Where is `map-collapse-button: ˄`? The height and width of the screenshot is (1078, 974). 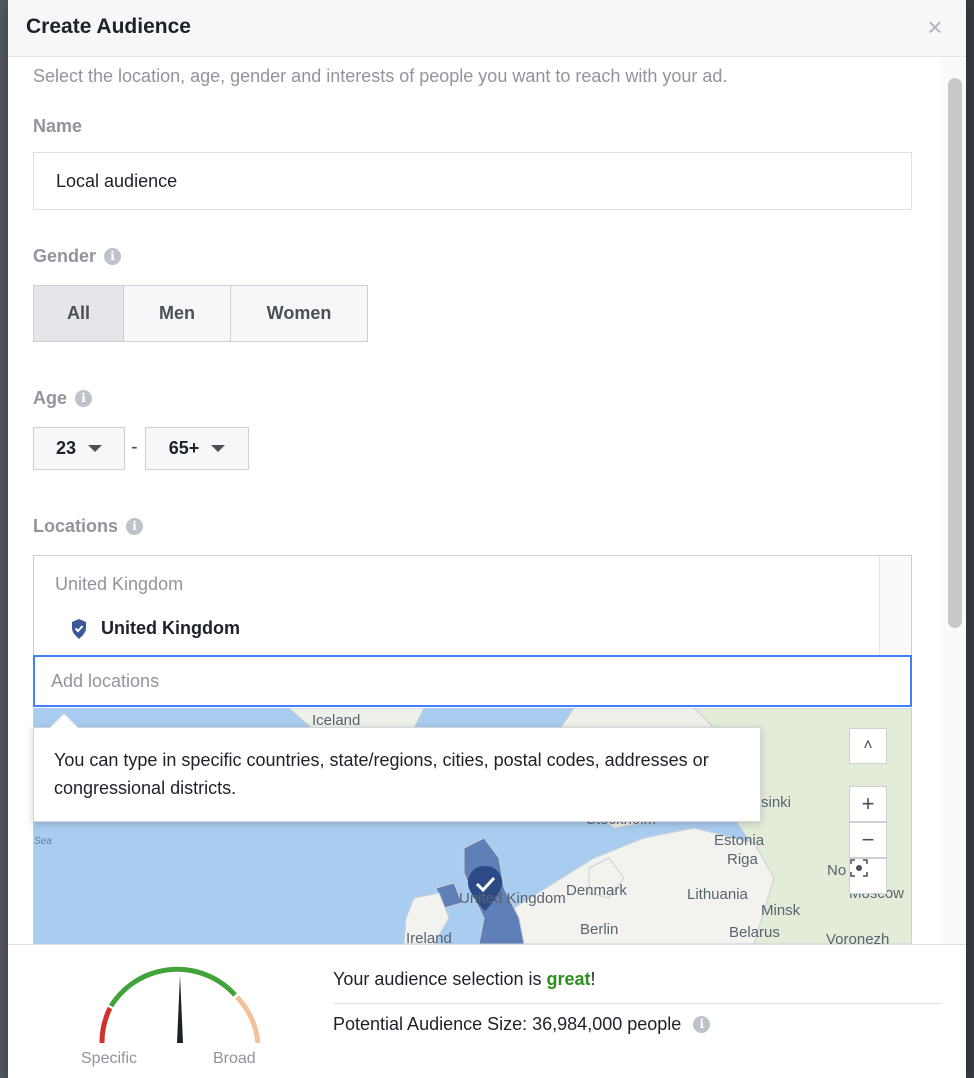 map-collapse-button: ˄ is located at coordinates (868, 746).